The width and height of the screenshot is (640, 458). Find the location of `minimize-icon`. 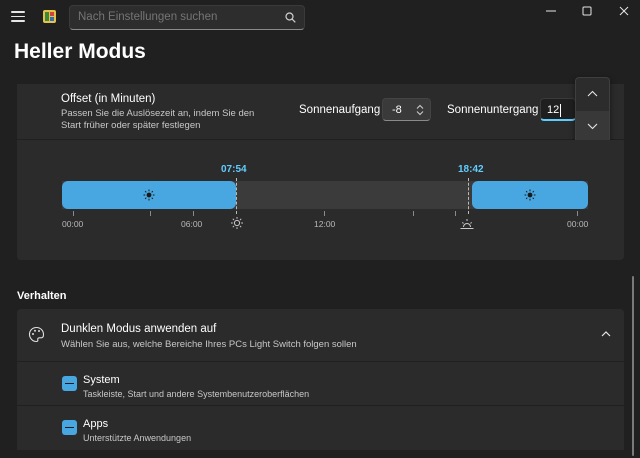

minimize-icon is located at coordinates (551, 11).